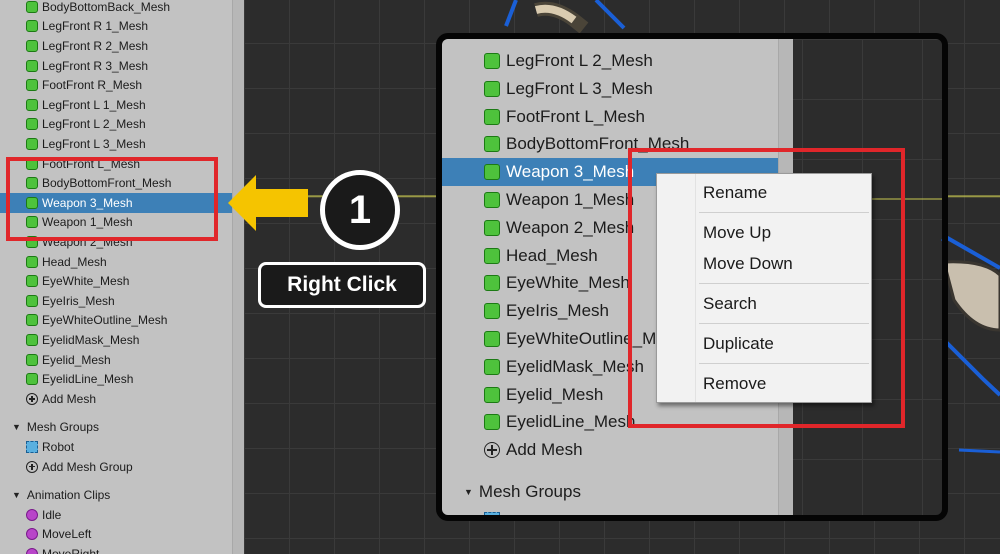 The width and height of the screenshot is (1000, 554). Describe the element at coordinates (67, 534) in the screenshot. I see `list-item-label: MoveLeft` at that location.